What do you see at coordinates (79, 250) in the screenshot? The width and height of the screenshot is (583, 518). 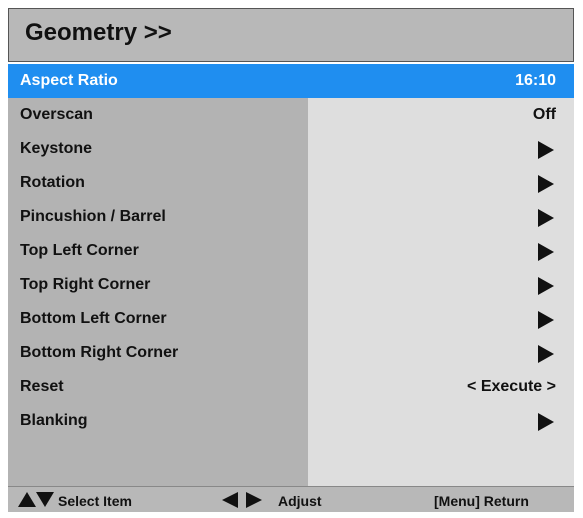 I see `menu-item-label: Top Left Corner` at bounding box center [79, 250].